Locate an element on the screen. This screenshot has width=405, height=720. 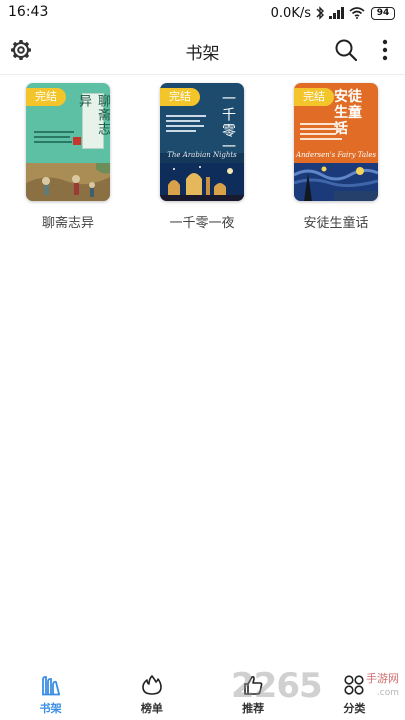
nav-label: 榜单 is located at coordinates (151, 708).